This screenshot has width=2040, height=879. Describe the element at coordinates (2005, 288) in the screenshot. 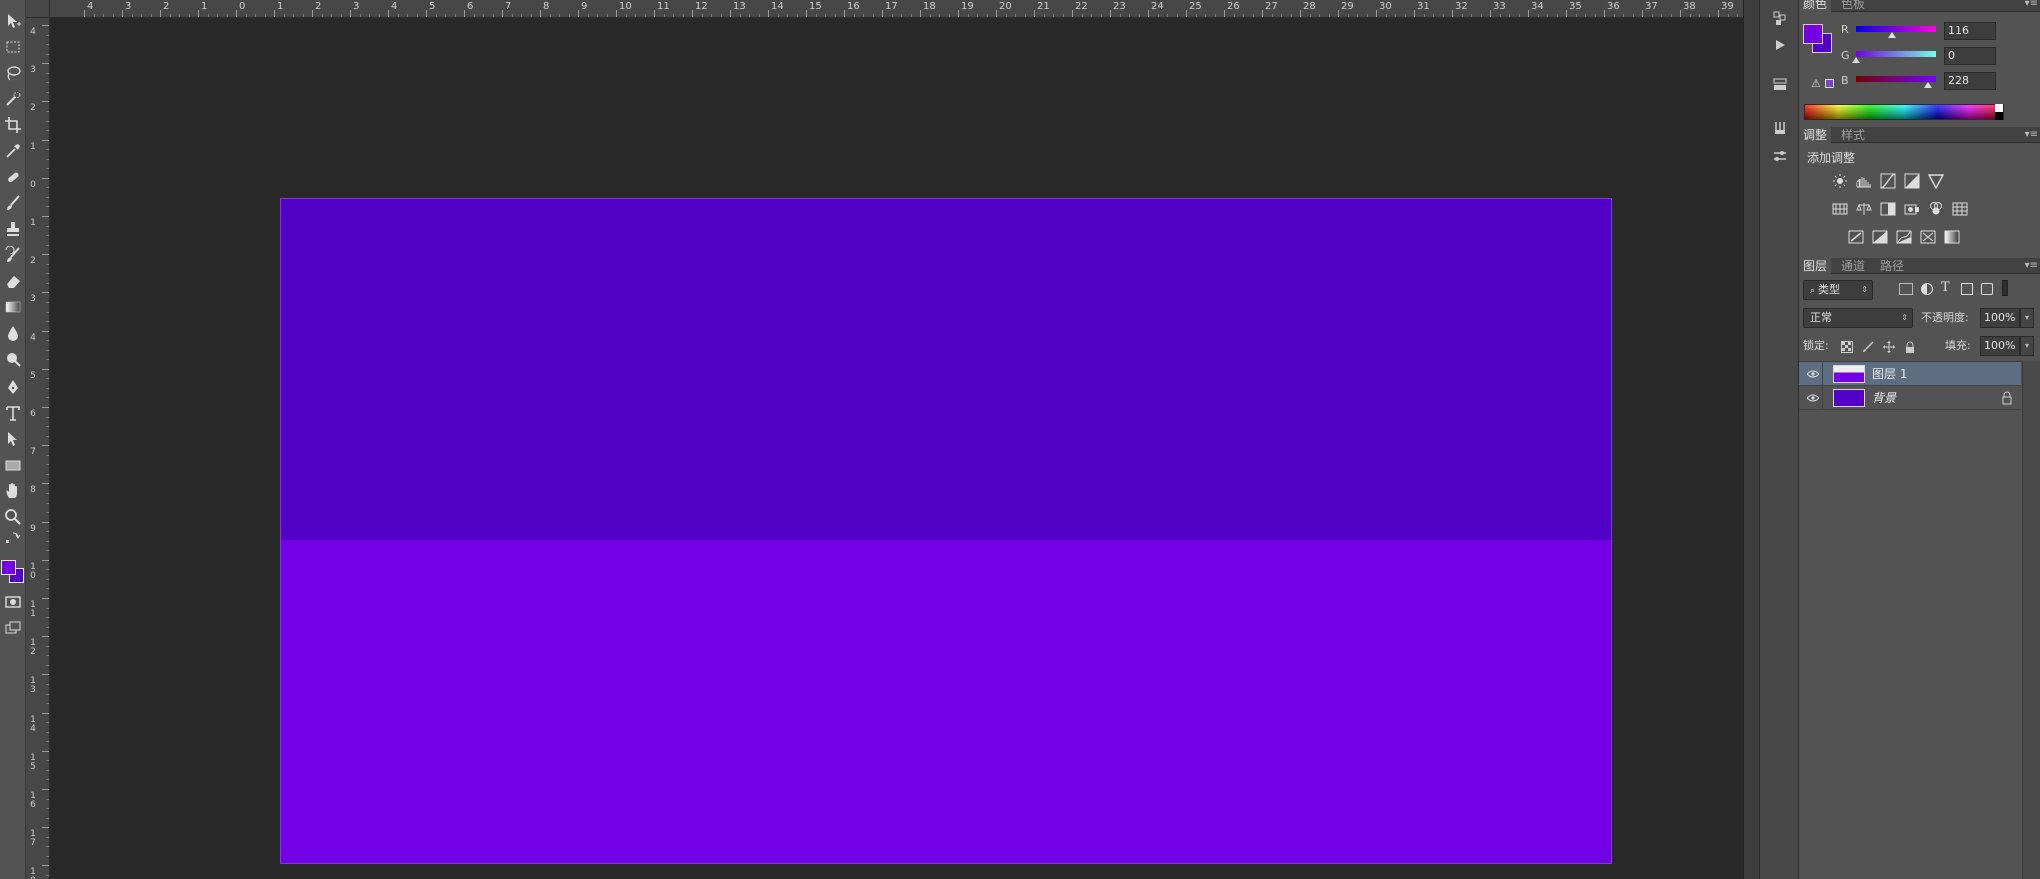

I see `filter-toggle-icon` at that location.